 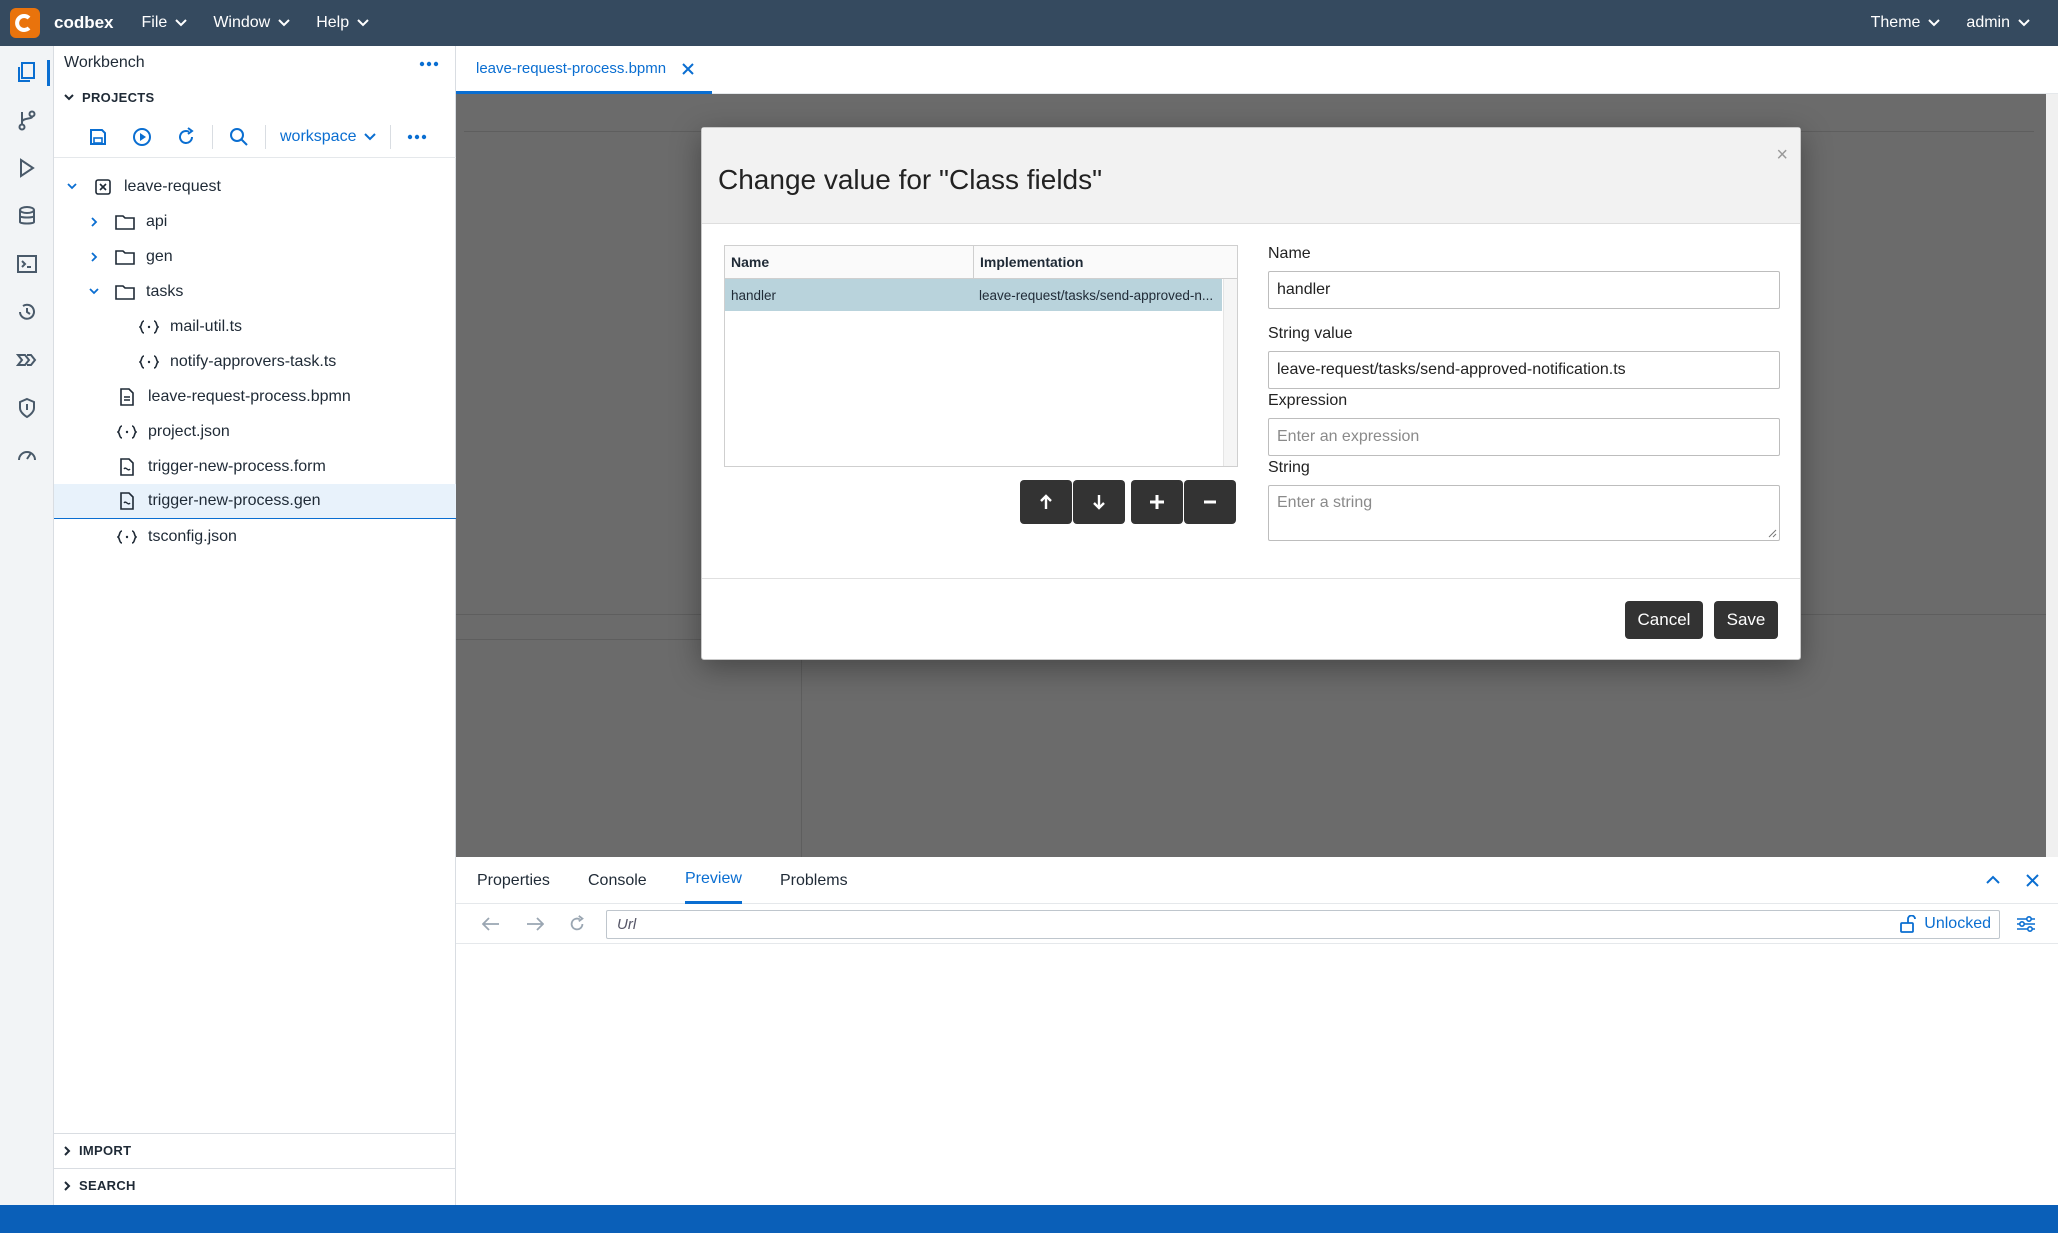 I want to click on cancel-button: Cancel, so click(x=1664, y=620).